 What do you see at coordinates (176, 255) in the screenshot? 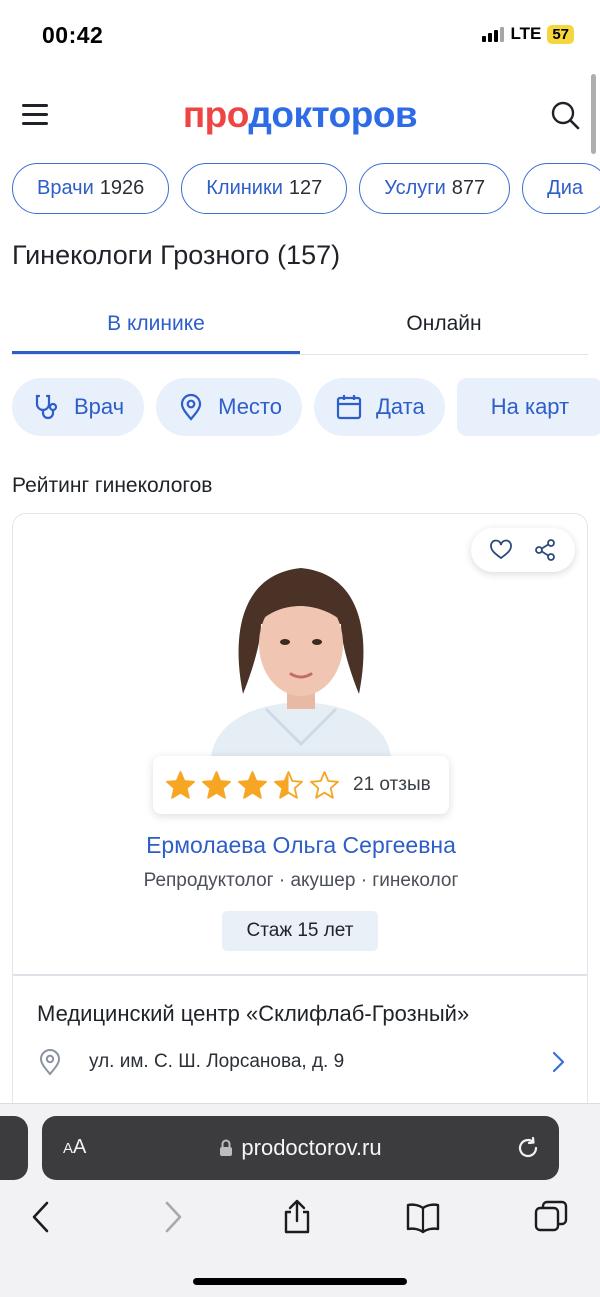
I see `page-title: Гинекологи Грозного (157)` at bounding box center [176, 255].